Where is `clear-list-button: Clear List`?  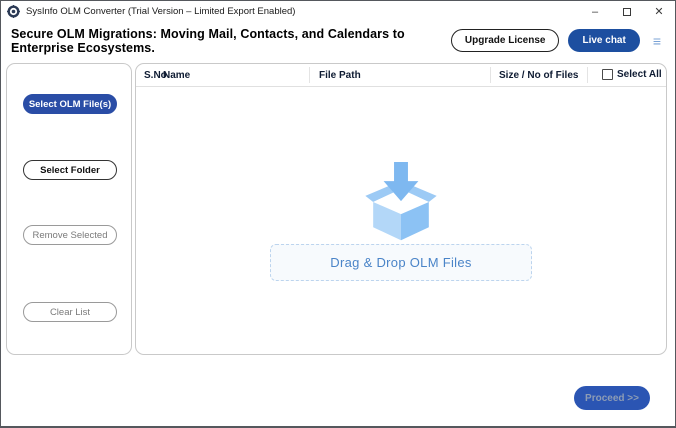
clear-list-button: Clear List is located at coordinates (70, 312).